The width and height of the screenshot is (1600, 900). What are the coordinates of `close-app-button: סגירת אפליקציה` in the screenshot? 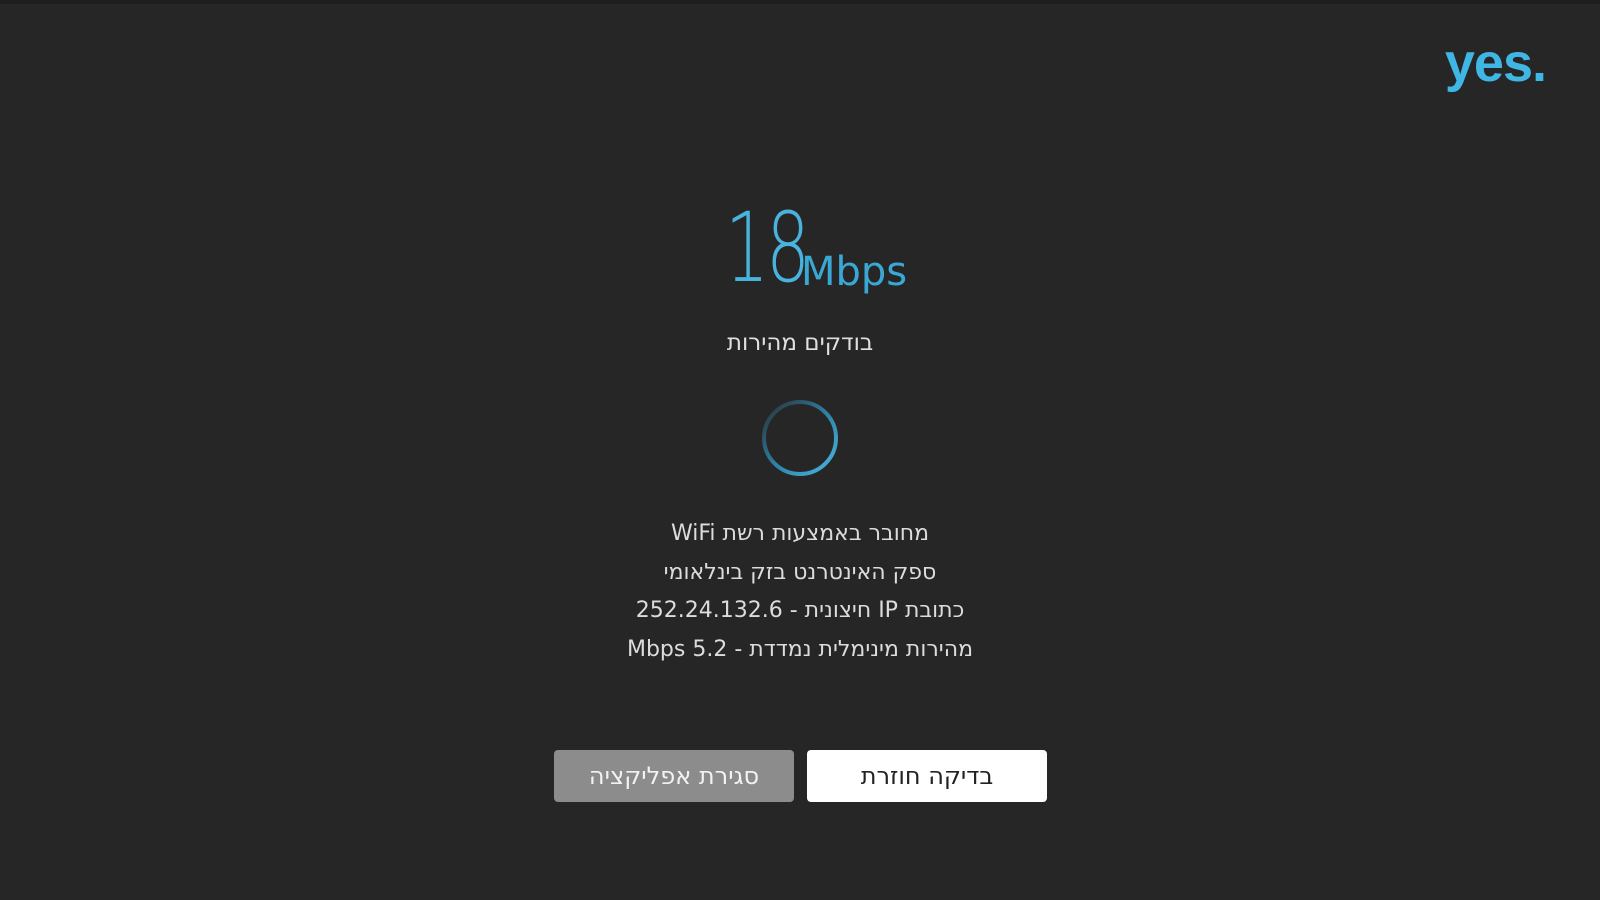 It's located at (674, 776).